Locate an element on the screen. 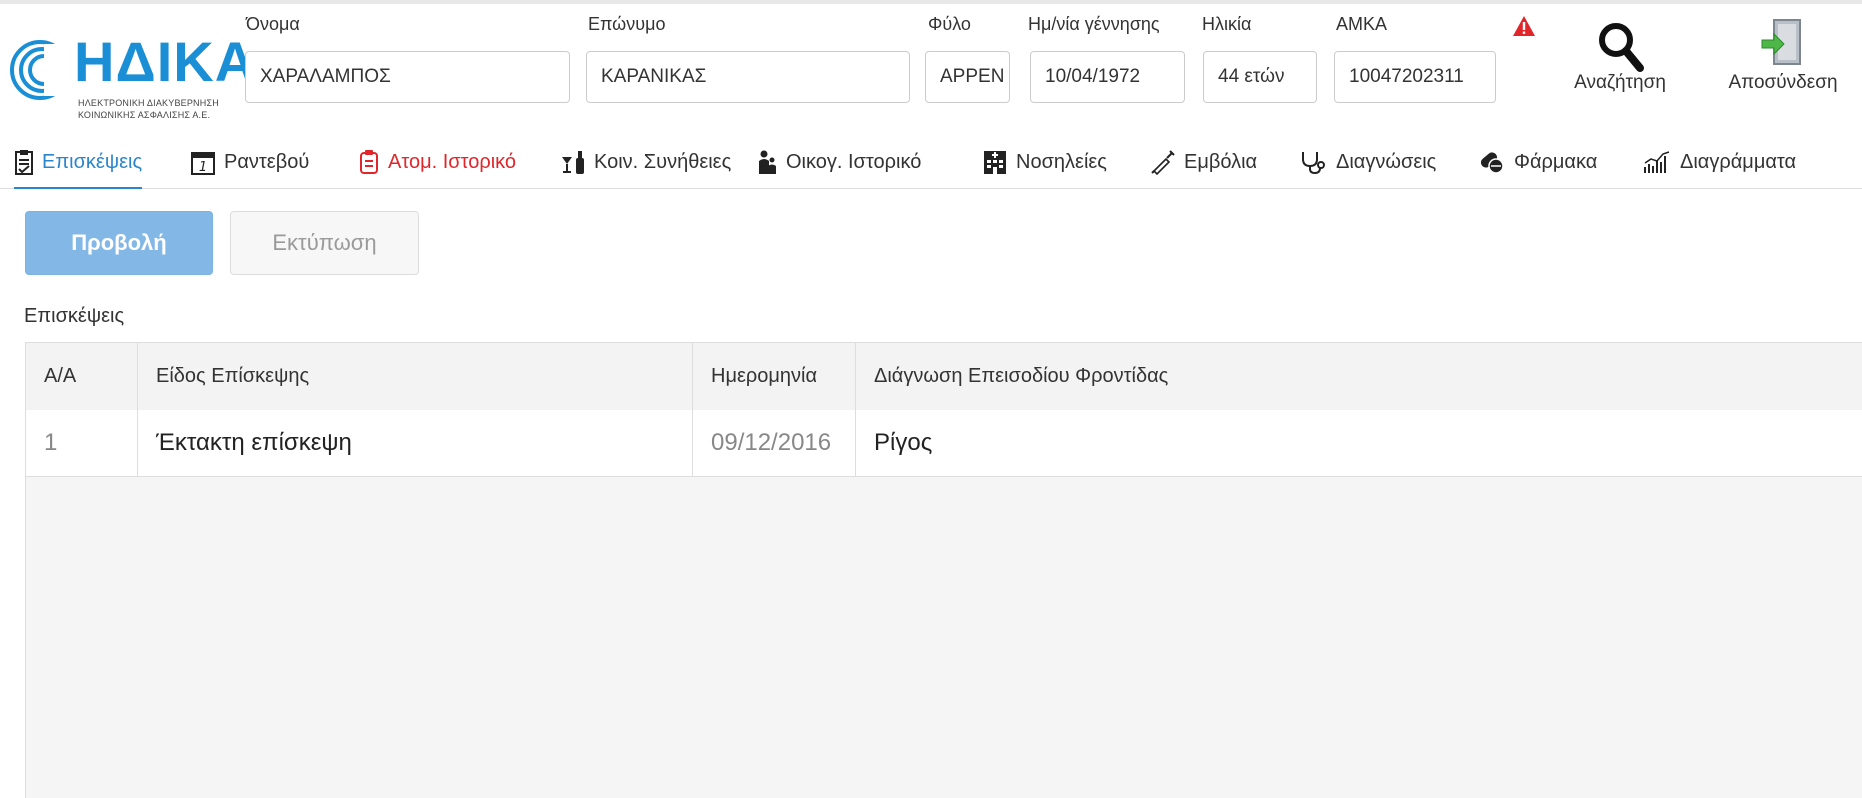 Image resolution: width=1862 pixels, height=798 pixels. tab-label: Οικογ. Ιστορικό is located at coordinates (854, 161).